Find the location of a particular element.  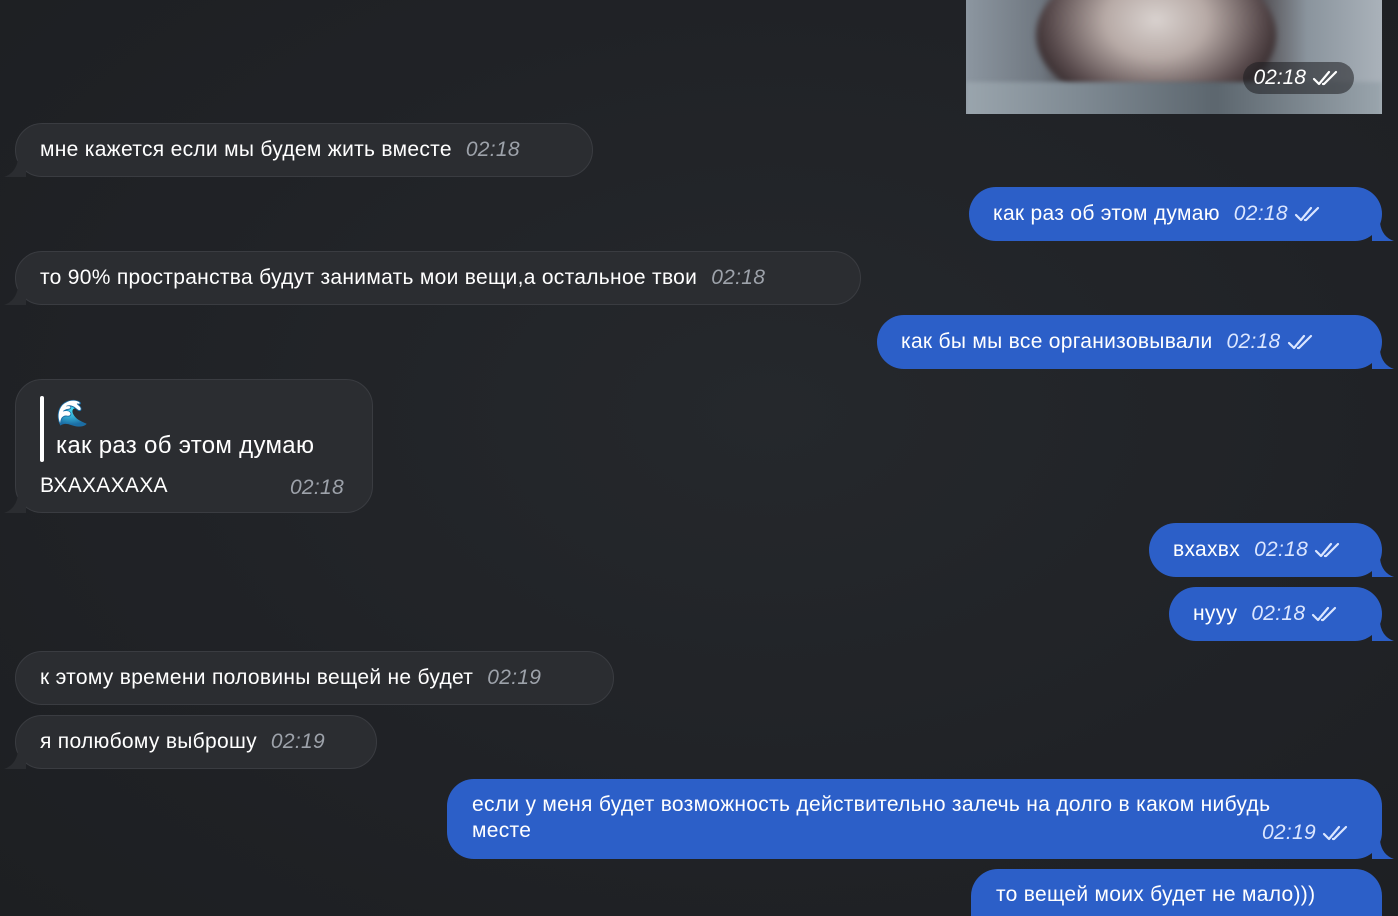

photo-time-badge: 02:18 is located at coordinates (1298, 78).